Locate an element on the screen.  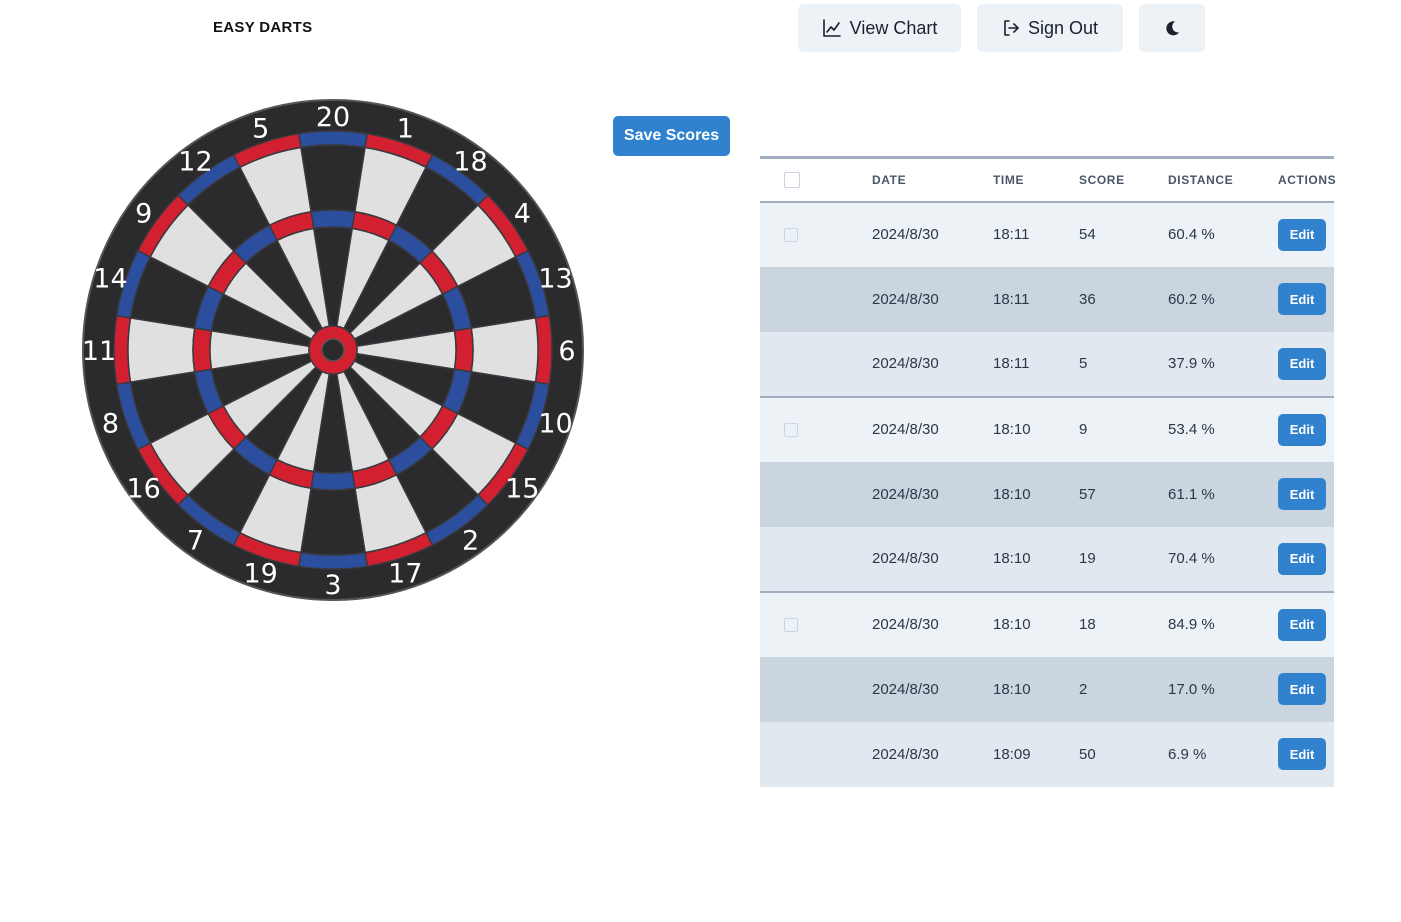
table-row: 2024/8/30 18:11 54 60.4 % Edit is located at coordinates (1047, 234).